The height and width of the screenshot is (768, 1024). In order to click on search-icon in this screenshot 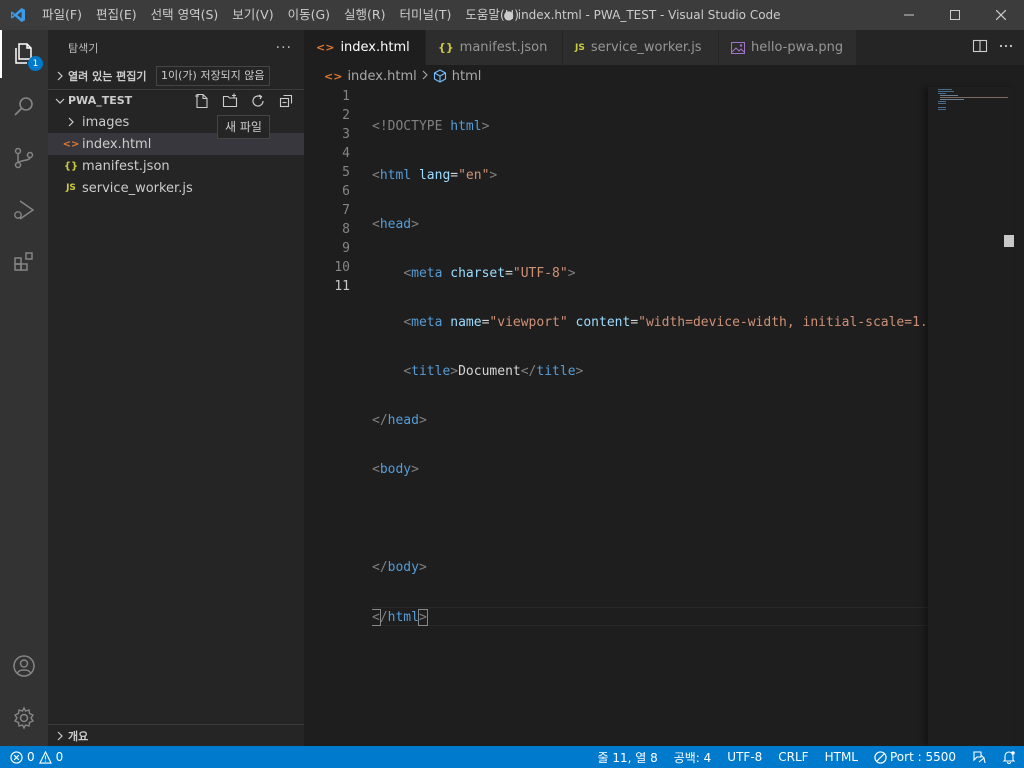, I will do `click(23, 106)`.